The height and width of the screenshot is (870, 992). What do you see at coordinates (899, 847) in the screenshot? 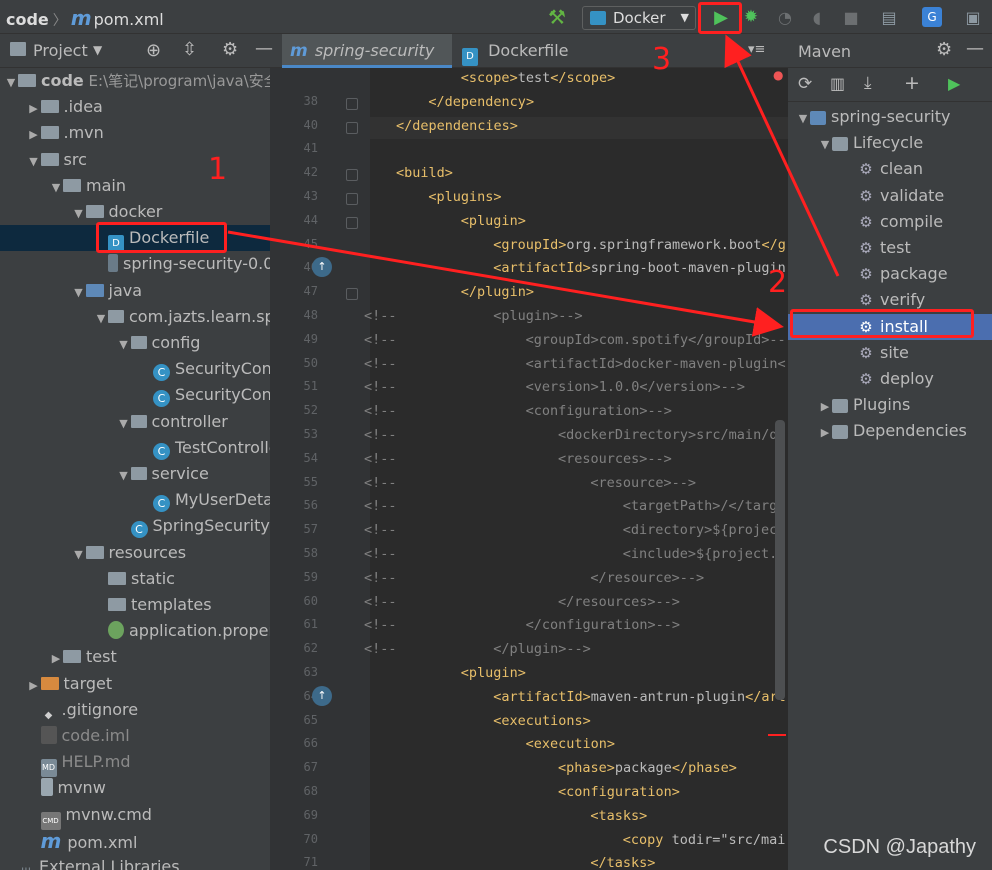
I see `watermark: CSDN @Japathy` at bounding box center [899, 847].